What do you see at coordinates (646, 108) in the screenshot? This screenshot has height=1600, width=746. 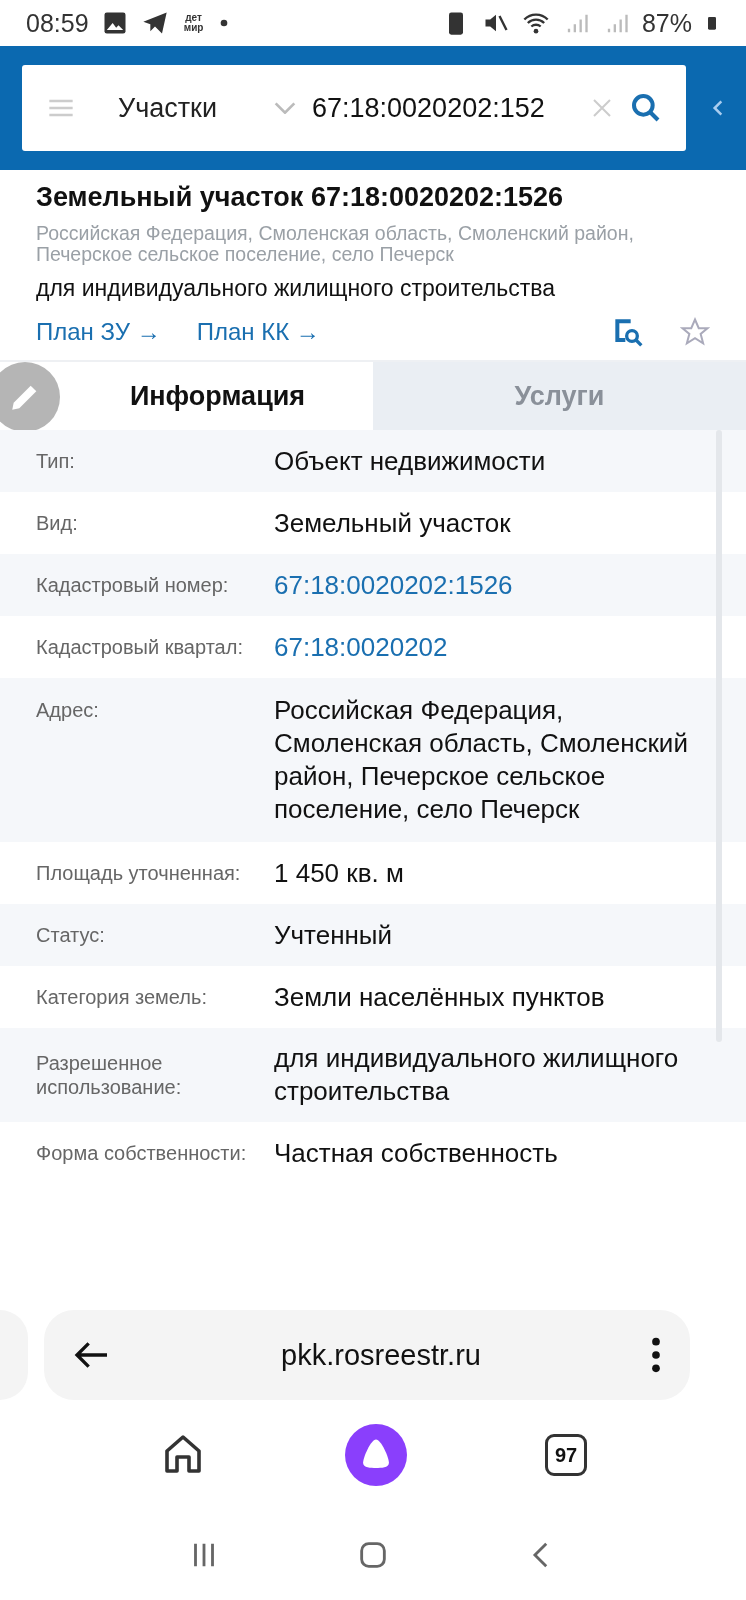 I see `search-icon` at bounding box center [646, 108].